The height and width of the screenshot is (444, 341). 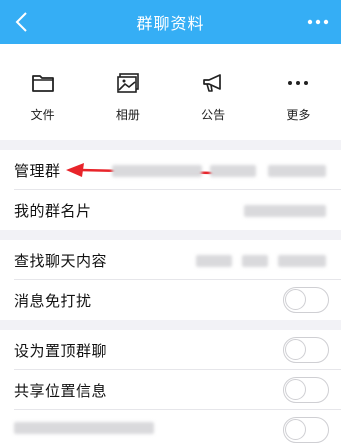 I want to click on search-chat-label: 查找聊天内容, so click(x=61, y=260).